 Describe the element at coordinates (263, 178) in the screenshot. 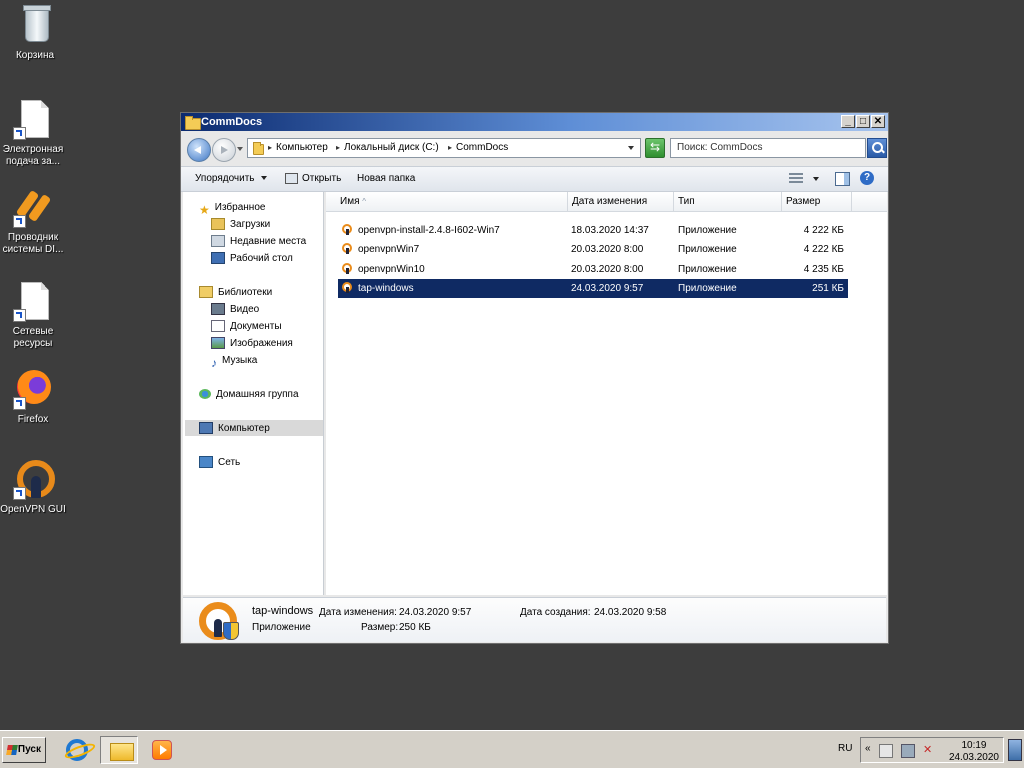

I see `chevron-down-icon` at that location.